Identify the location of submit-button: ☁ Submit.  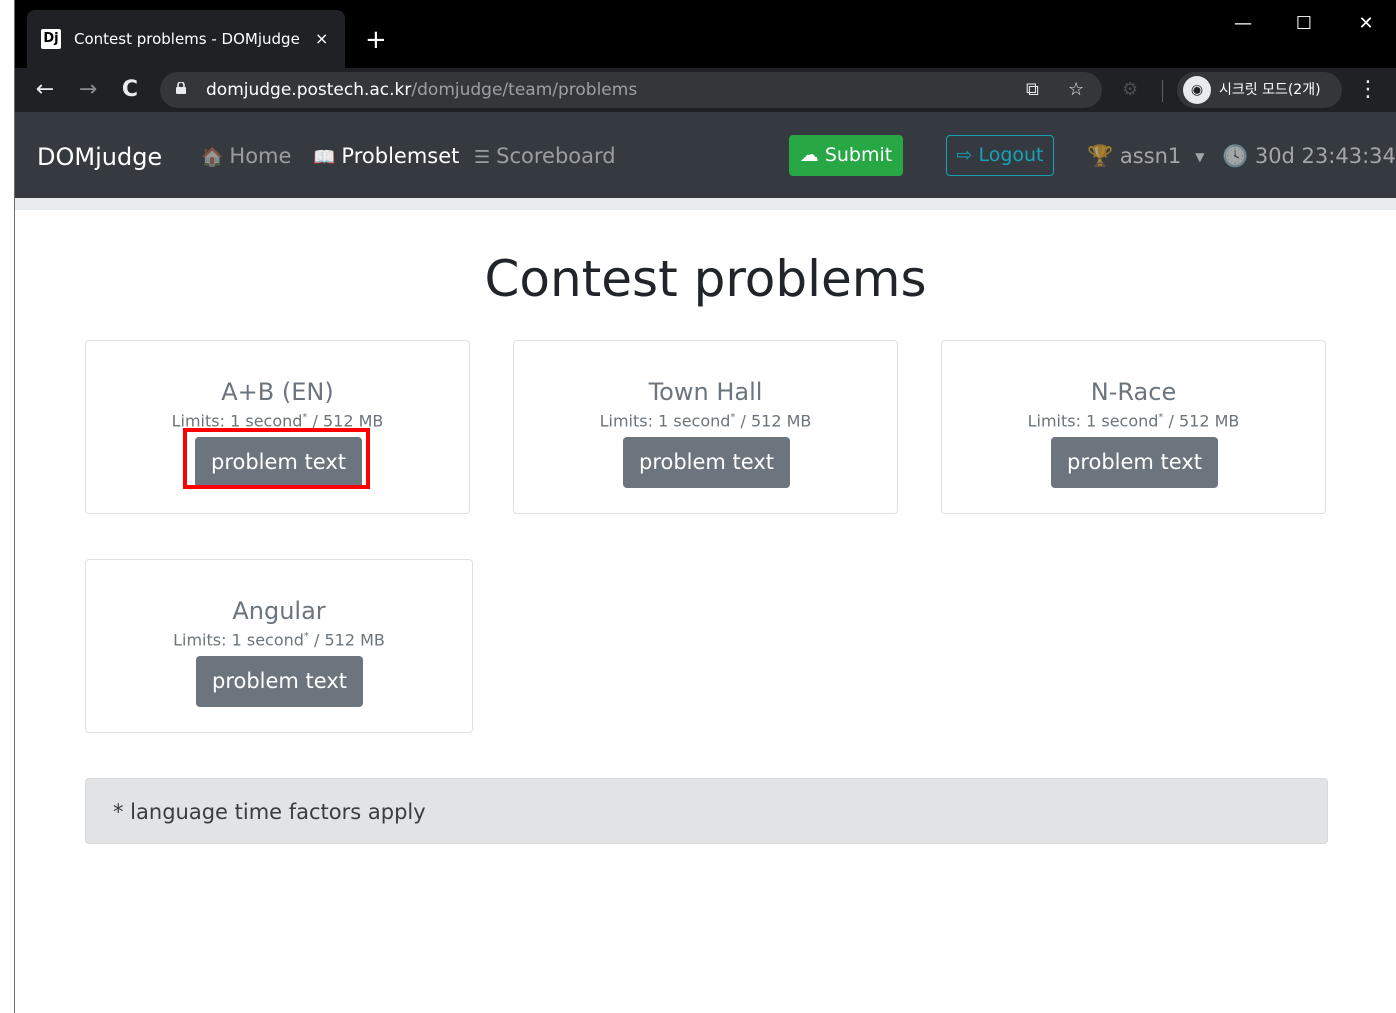
(846, 155).